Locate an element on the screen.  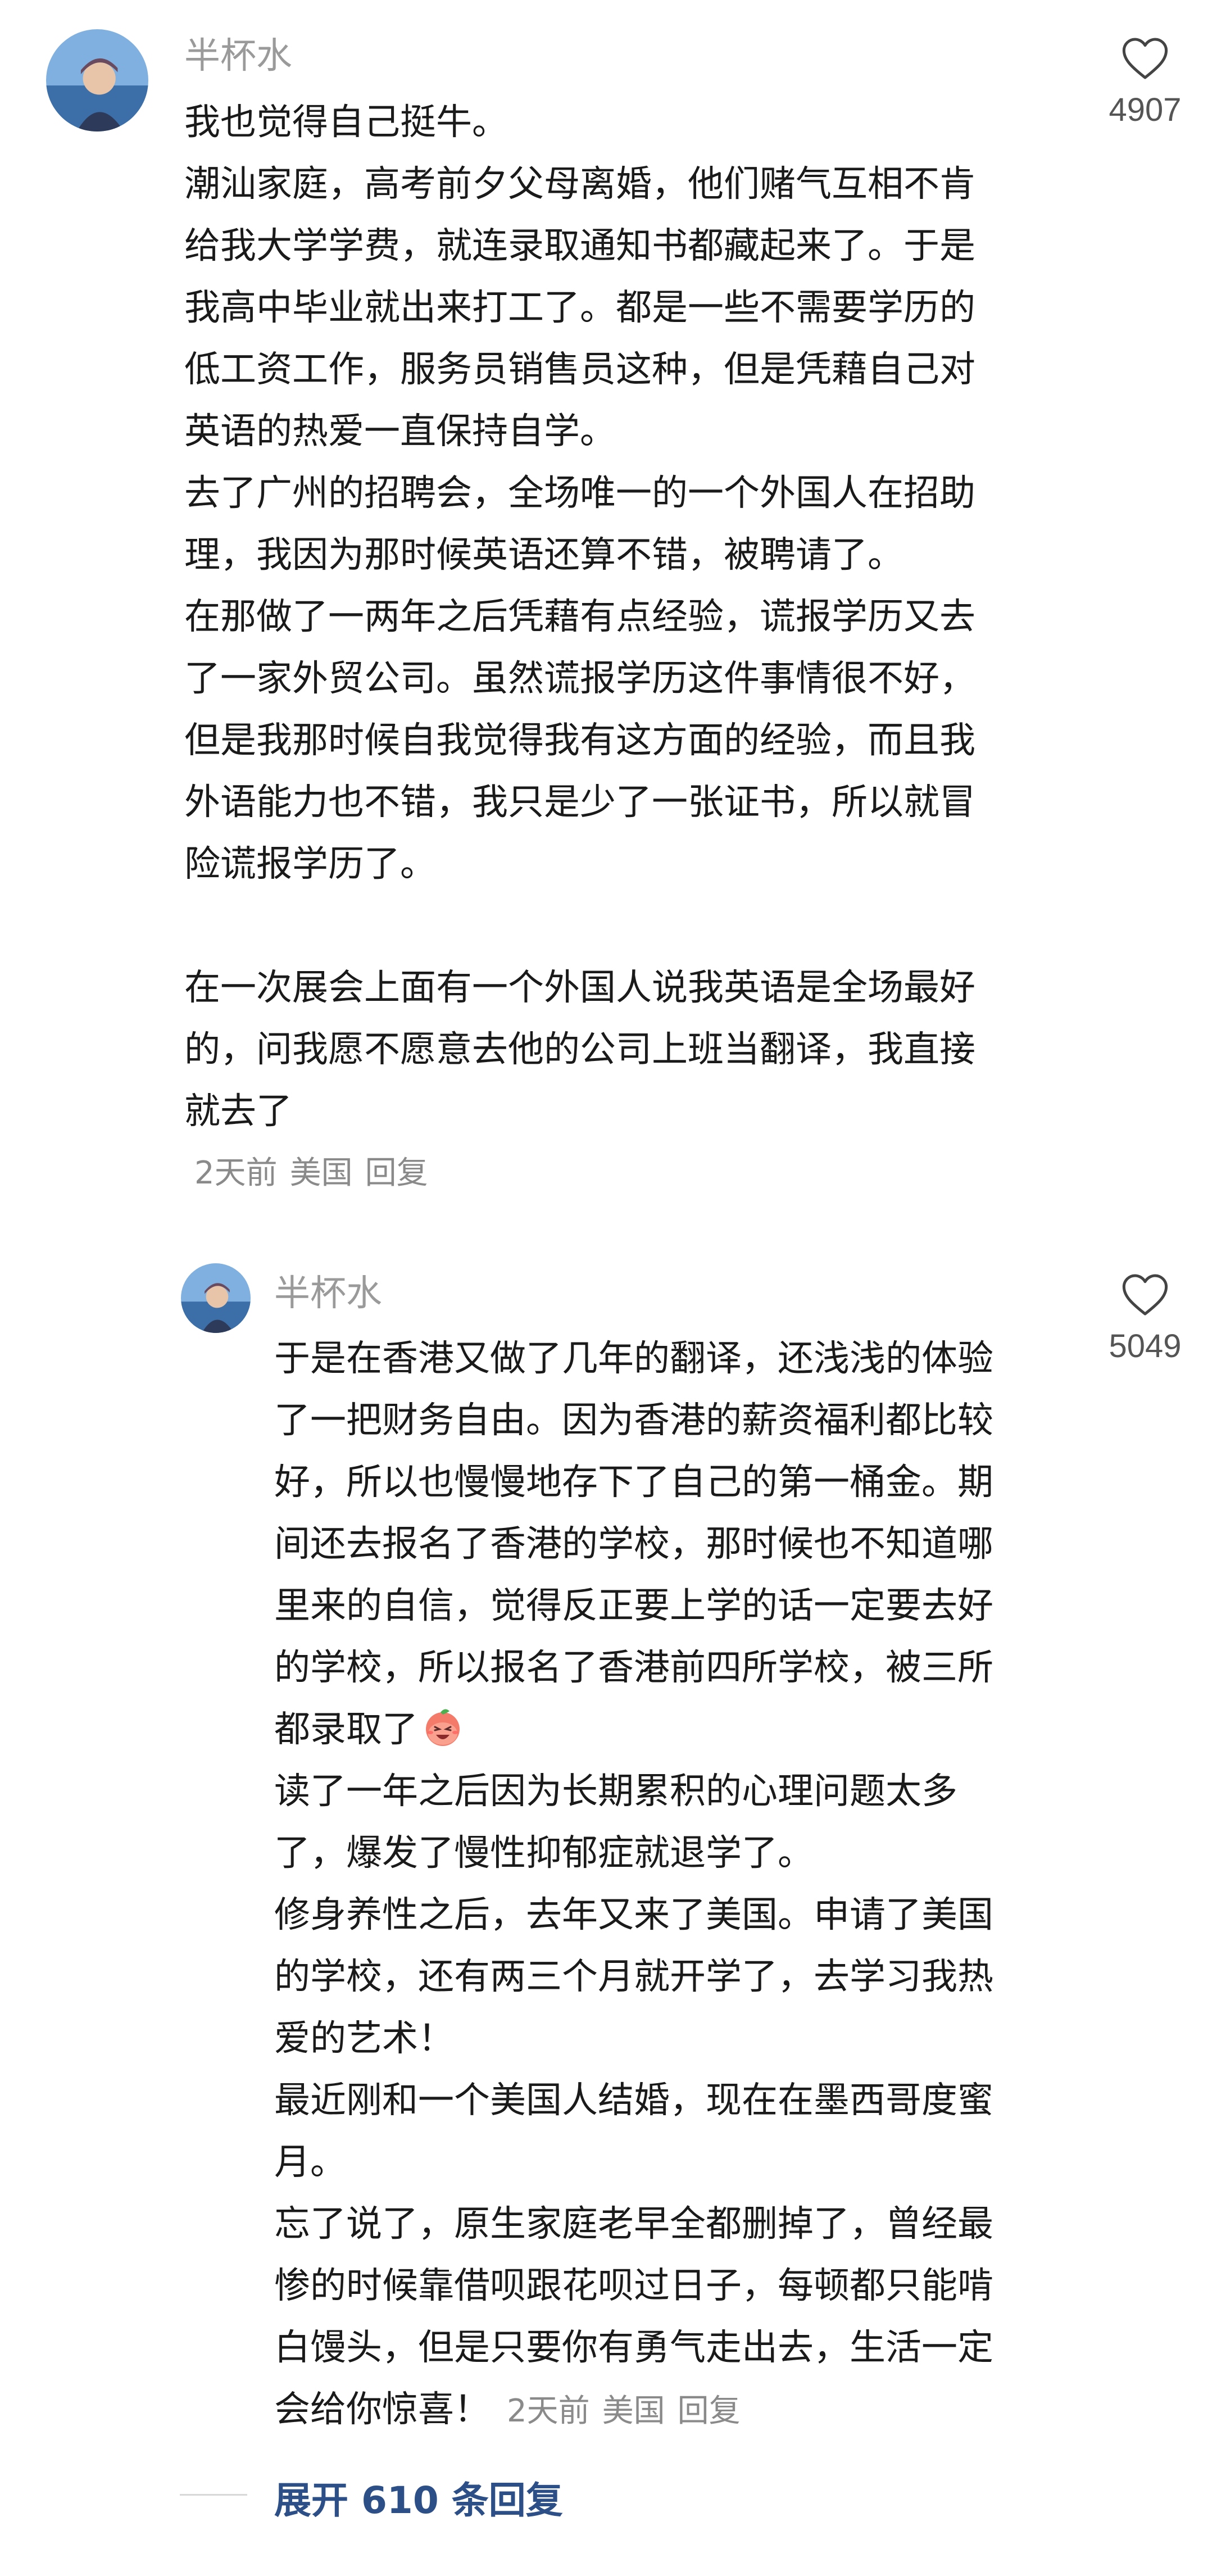
comment-text-line: 在一次展会上面有一个外国人说我英语是全场最好 is located at coordinates (579, 988).